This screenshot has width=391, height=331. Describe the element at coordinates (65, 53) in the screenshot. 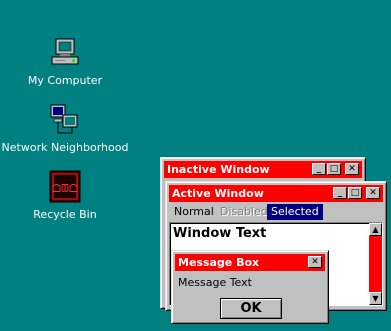

I see `computer-icon` at that location.